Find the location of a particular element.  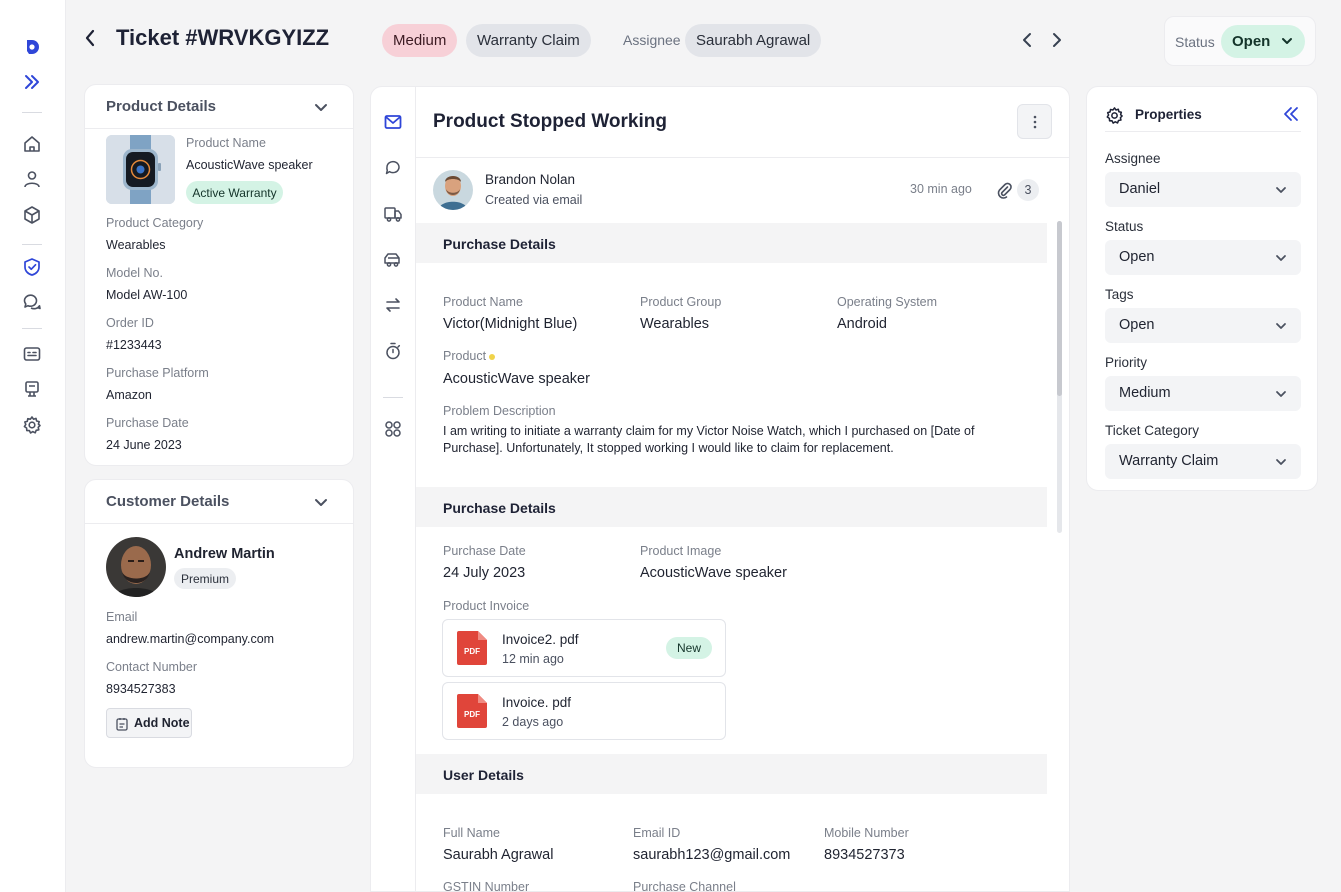

timer-icon is located at coordinates (393, 351).